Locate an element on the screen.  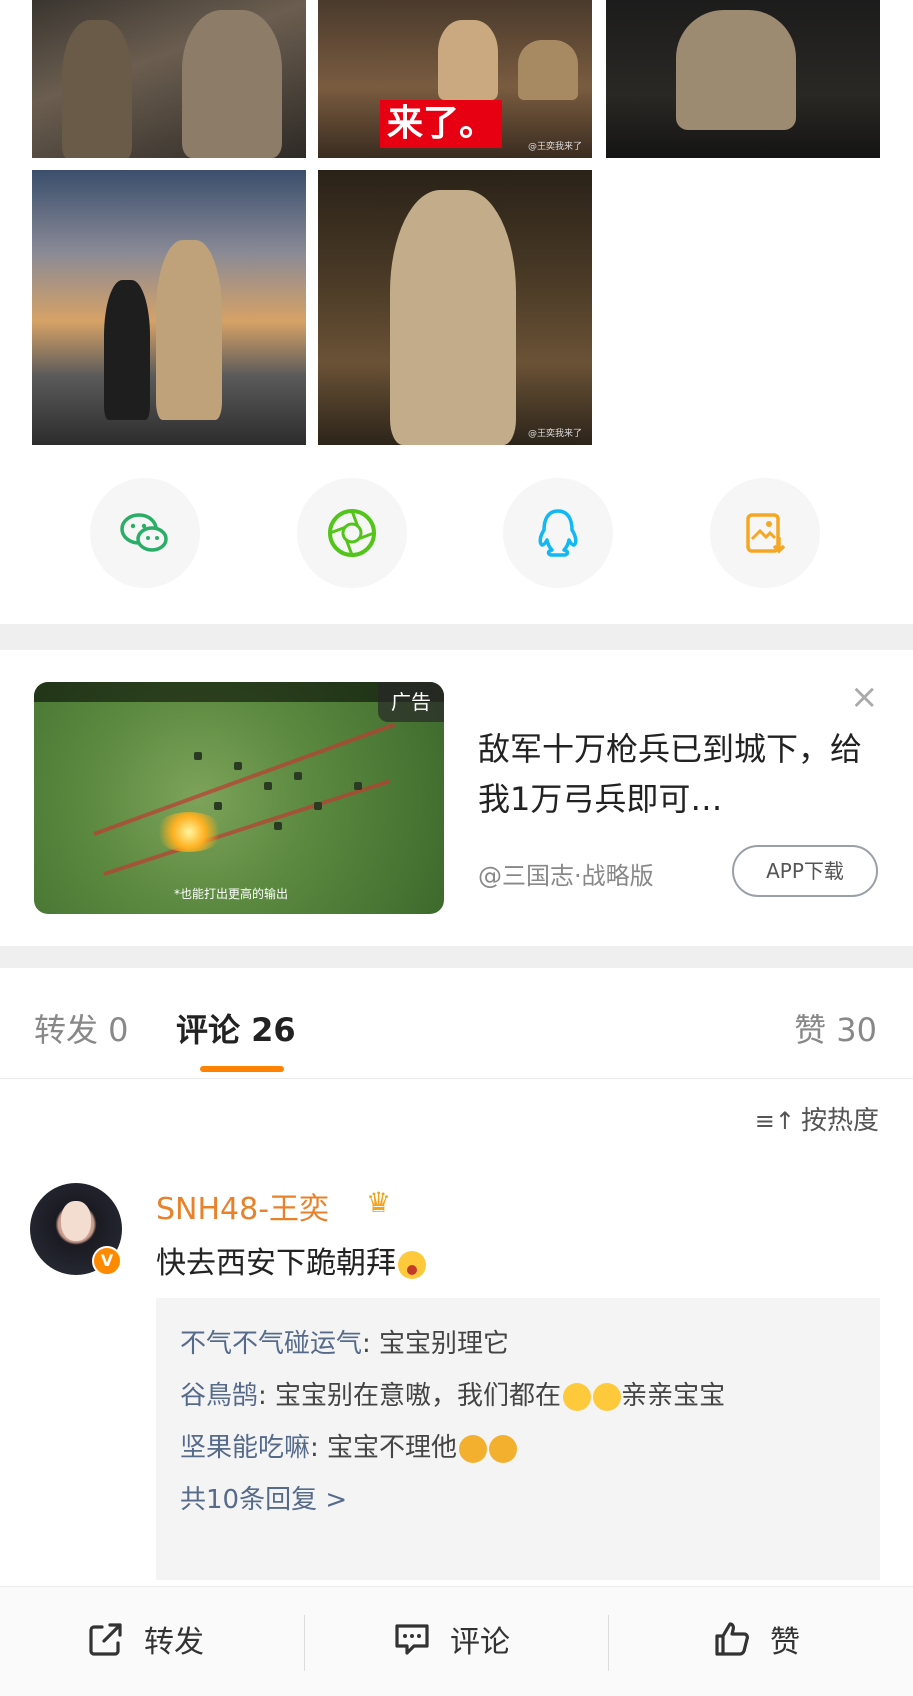
share-icon is located at coordinates (105, 1639).